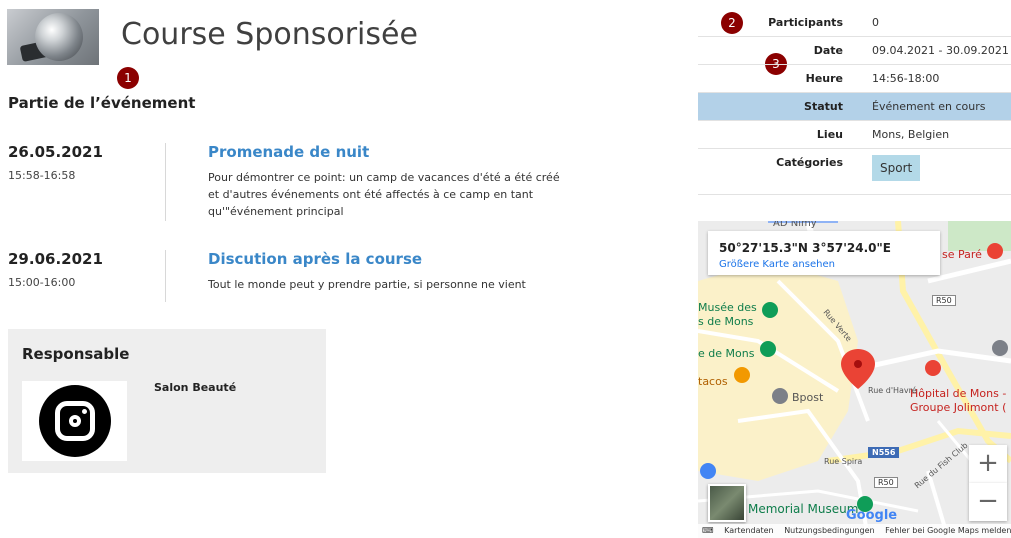  What do you see at coordinates (59, 37) in the screenshot?
I see `image-ball` at bounding box center [59, 37].